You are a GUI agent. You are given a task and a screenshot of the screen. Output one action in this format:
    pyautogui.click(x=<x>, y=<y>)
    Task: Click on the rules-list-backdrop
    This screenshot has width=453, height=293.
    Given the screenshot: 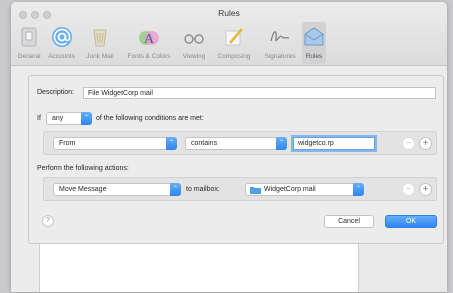 What is the action you would take?
    pyautogui.click(x=199, y=268)
    